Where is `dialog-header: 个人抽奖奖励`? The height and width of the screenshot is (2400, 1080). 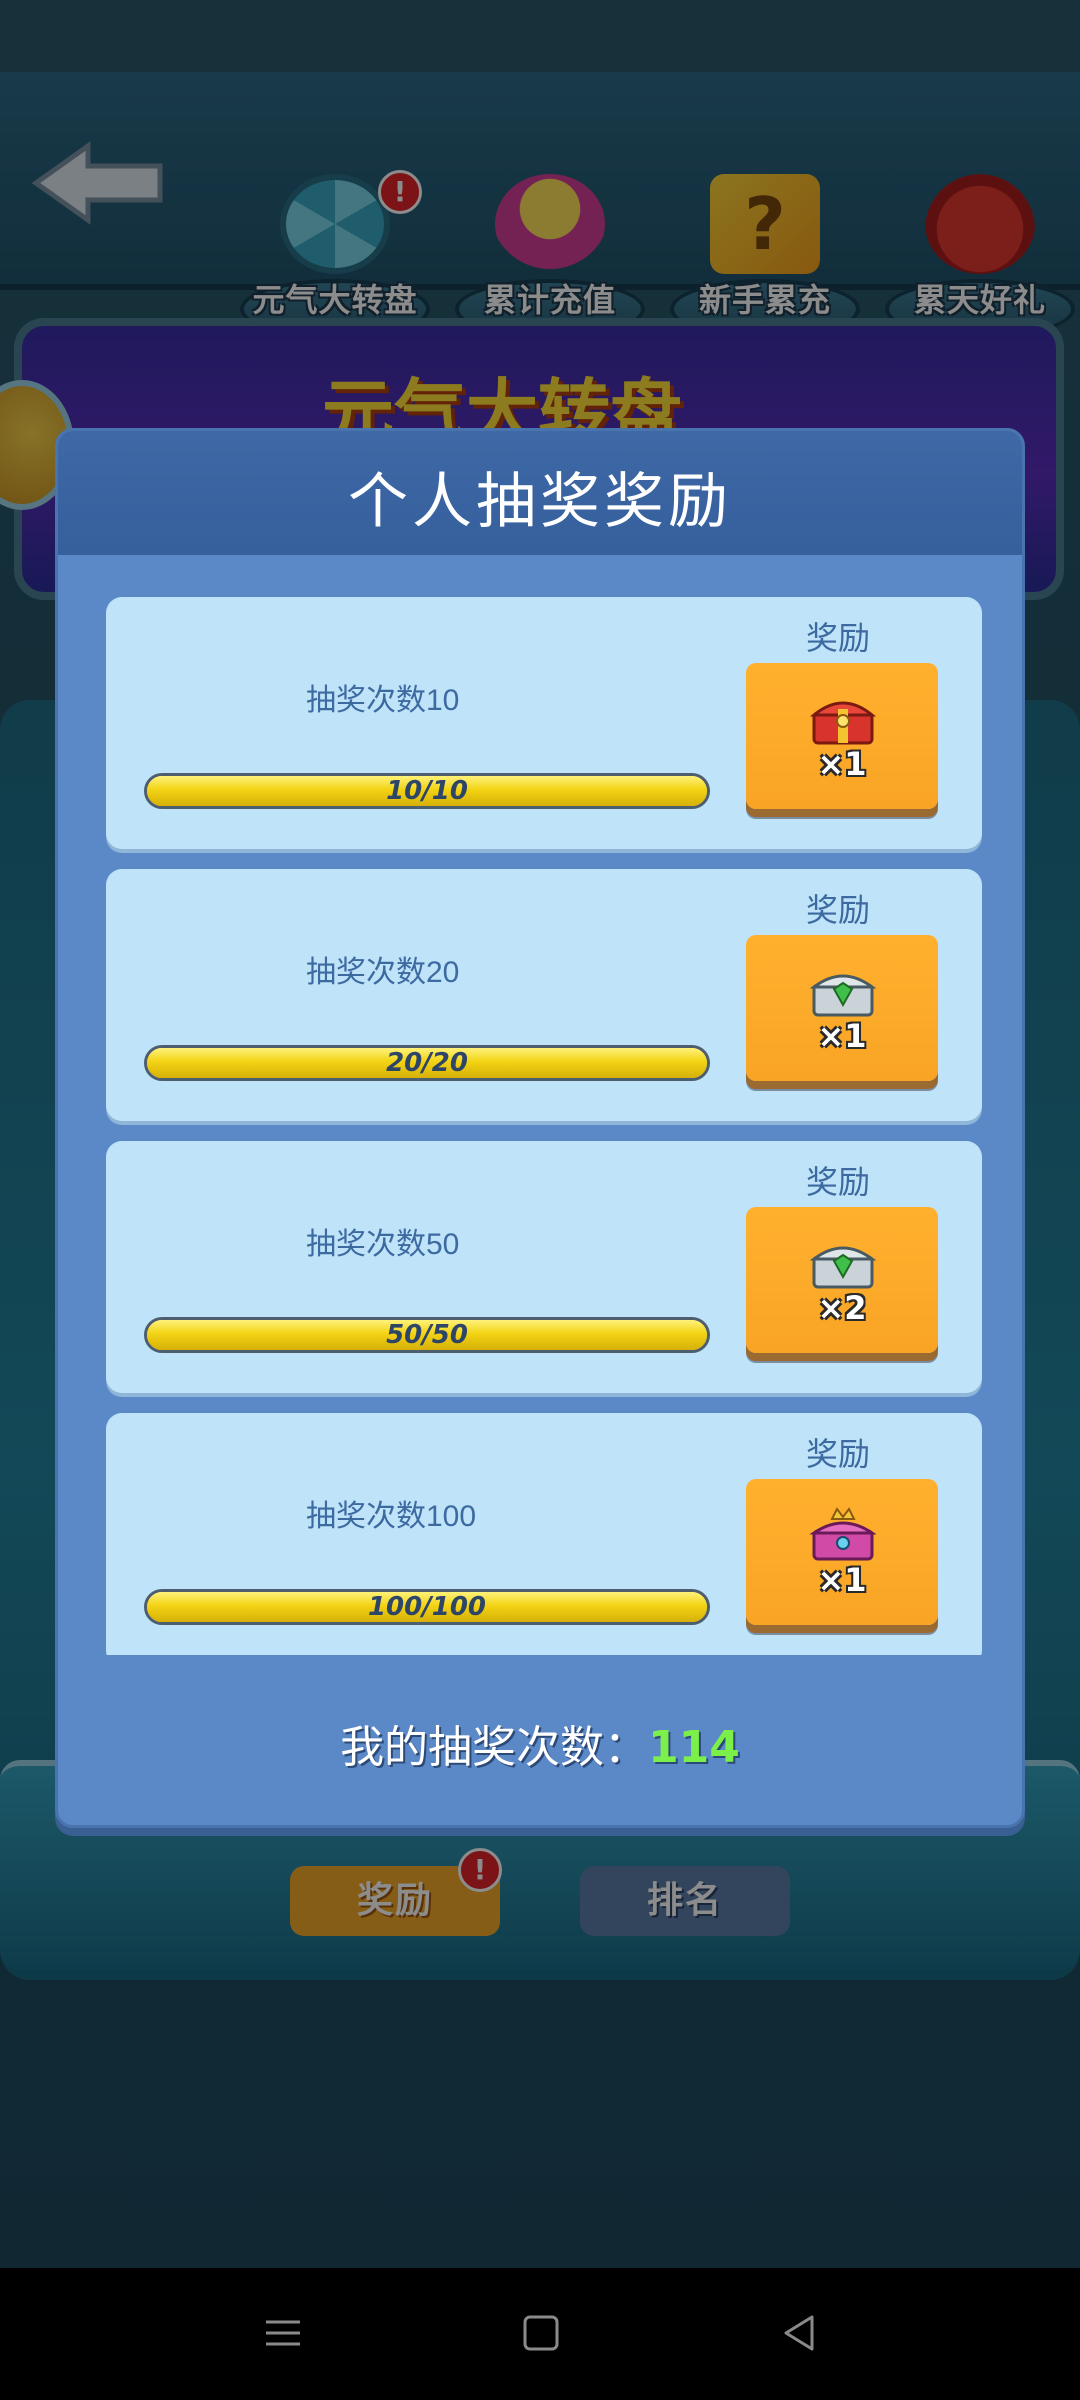 dialog-header: 个人抽奖奖励 is located at coordinates (540, 493).